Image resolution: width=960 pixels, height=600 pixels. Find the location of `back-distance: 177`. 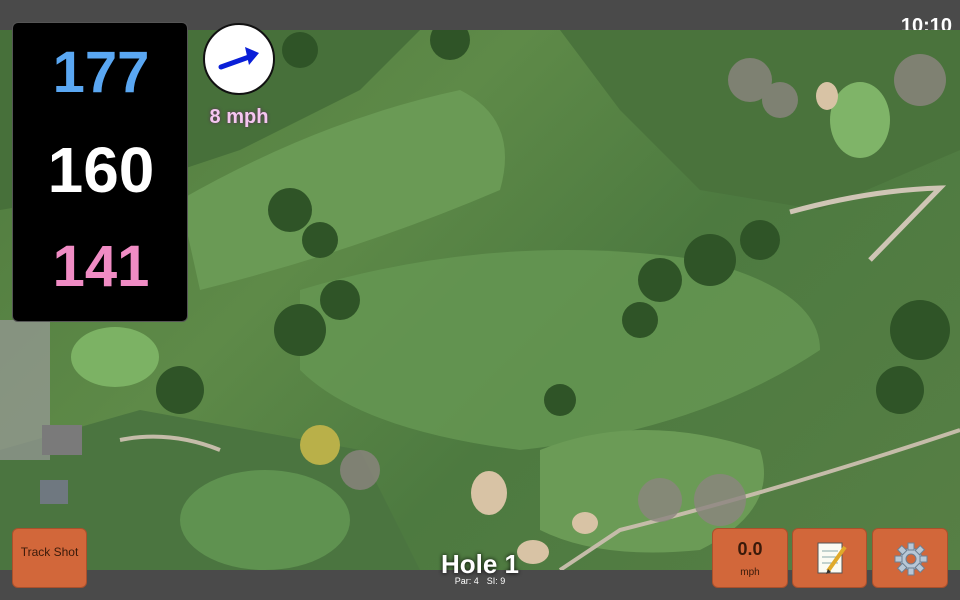

back-distance: 177 is located at coordinates (101, 72).